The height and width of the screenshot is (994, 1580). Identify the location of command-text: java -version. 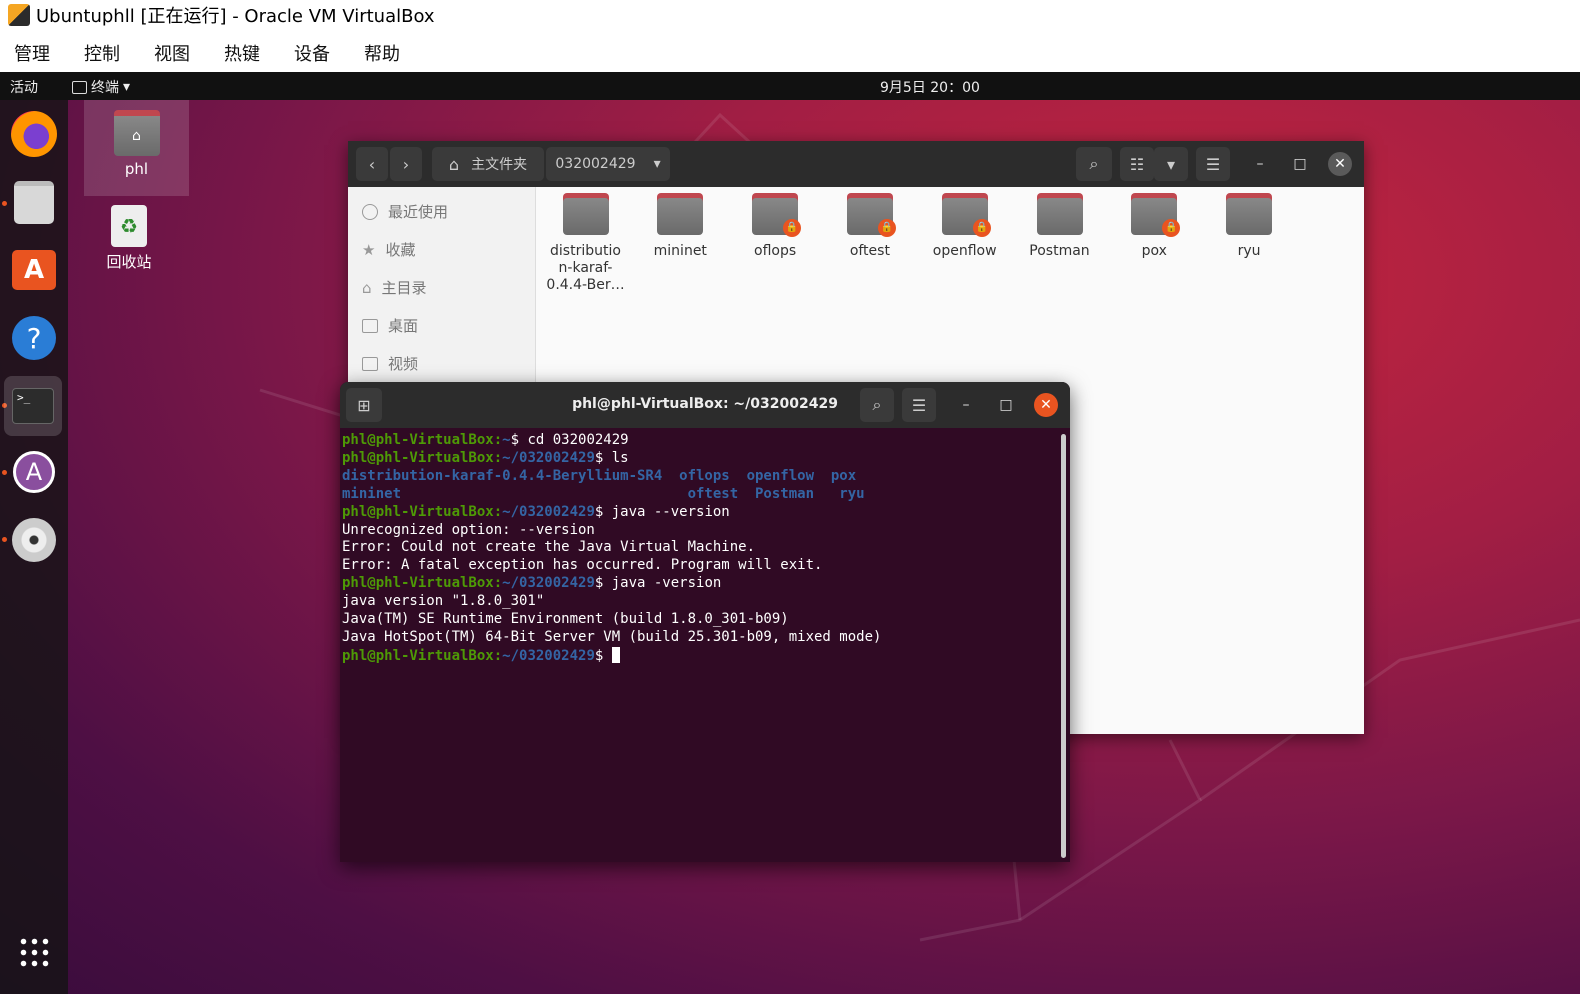
(666, 583).